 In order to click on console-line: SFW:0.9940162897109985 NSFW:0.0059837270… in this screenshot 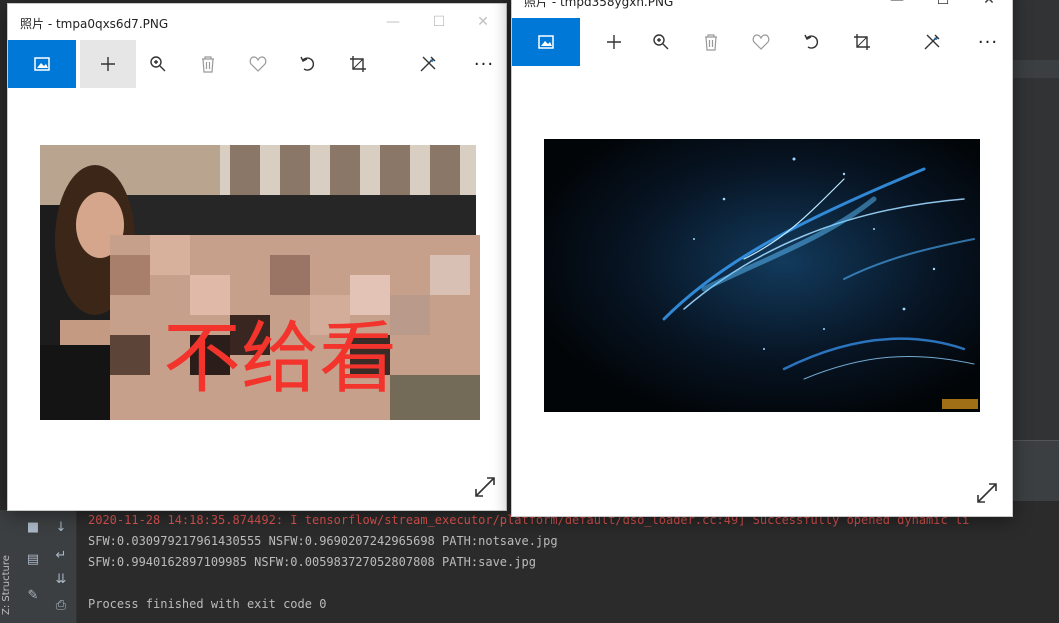, I will do `click(312, 562)`.